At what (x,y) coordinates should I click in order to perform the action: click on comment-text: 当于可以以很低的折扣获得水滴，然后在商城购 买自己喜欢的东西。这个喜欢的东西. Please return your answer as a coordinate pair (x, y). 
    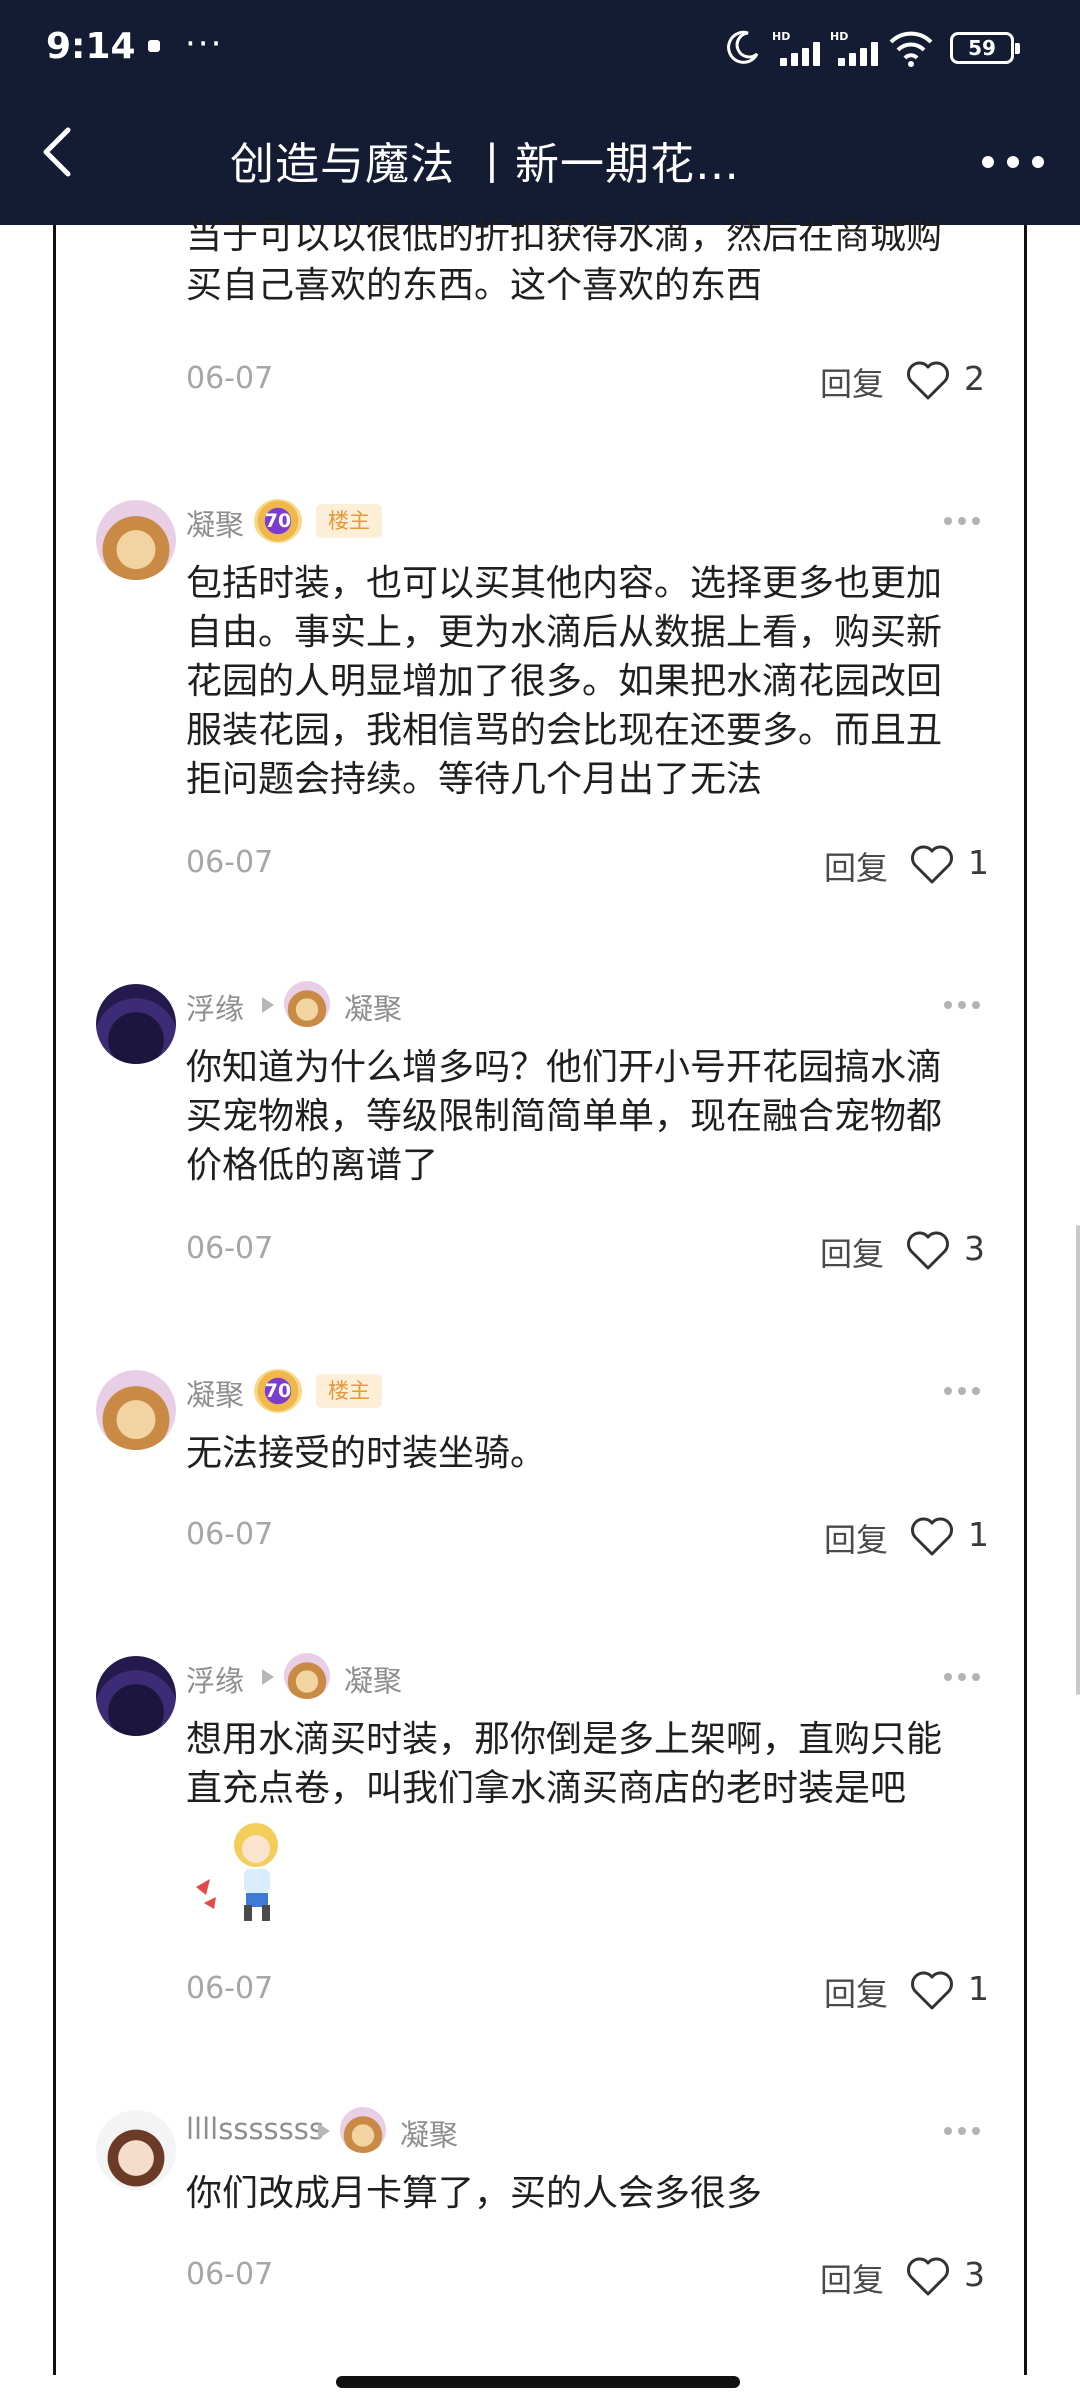
    Looking at the image, I should click on (564, 261).